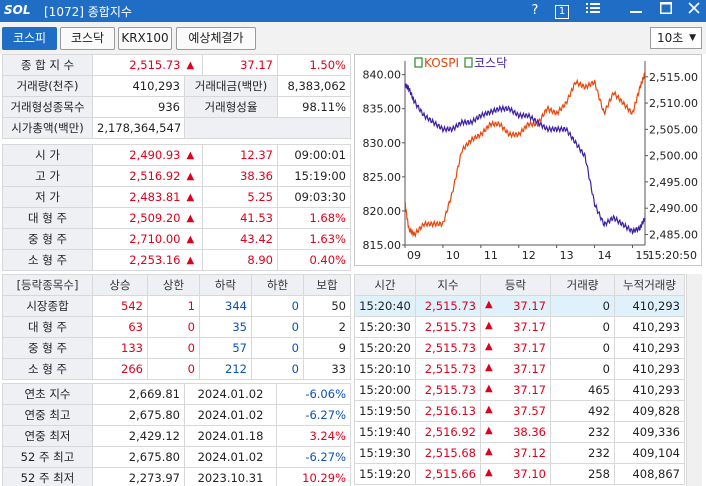 This screenshot has width=706, height=486. What do you see at coordinates (313, 476) in the screenshot?
I see `yearly-rate: 10.29%` at bounding box center [313, 476].